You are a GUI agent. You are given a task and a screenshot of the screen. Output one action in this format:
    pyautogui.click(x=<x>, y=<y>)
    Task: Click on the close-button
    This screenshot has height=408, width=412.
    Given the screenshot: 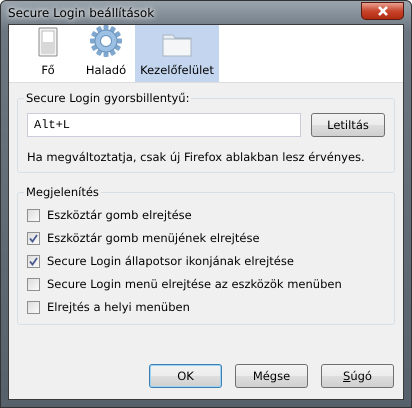 What is the action you would take?
    pyautogui.click(x=382, y=11)
    